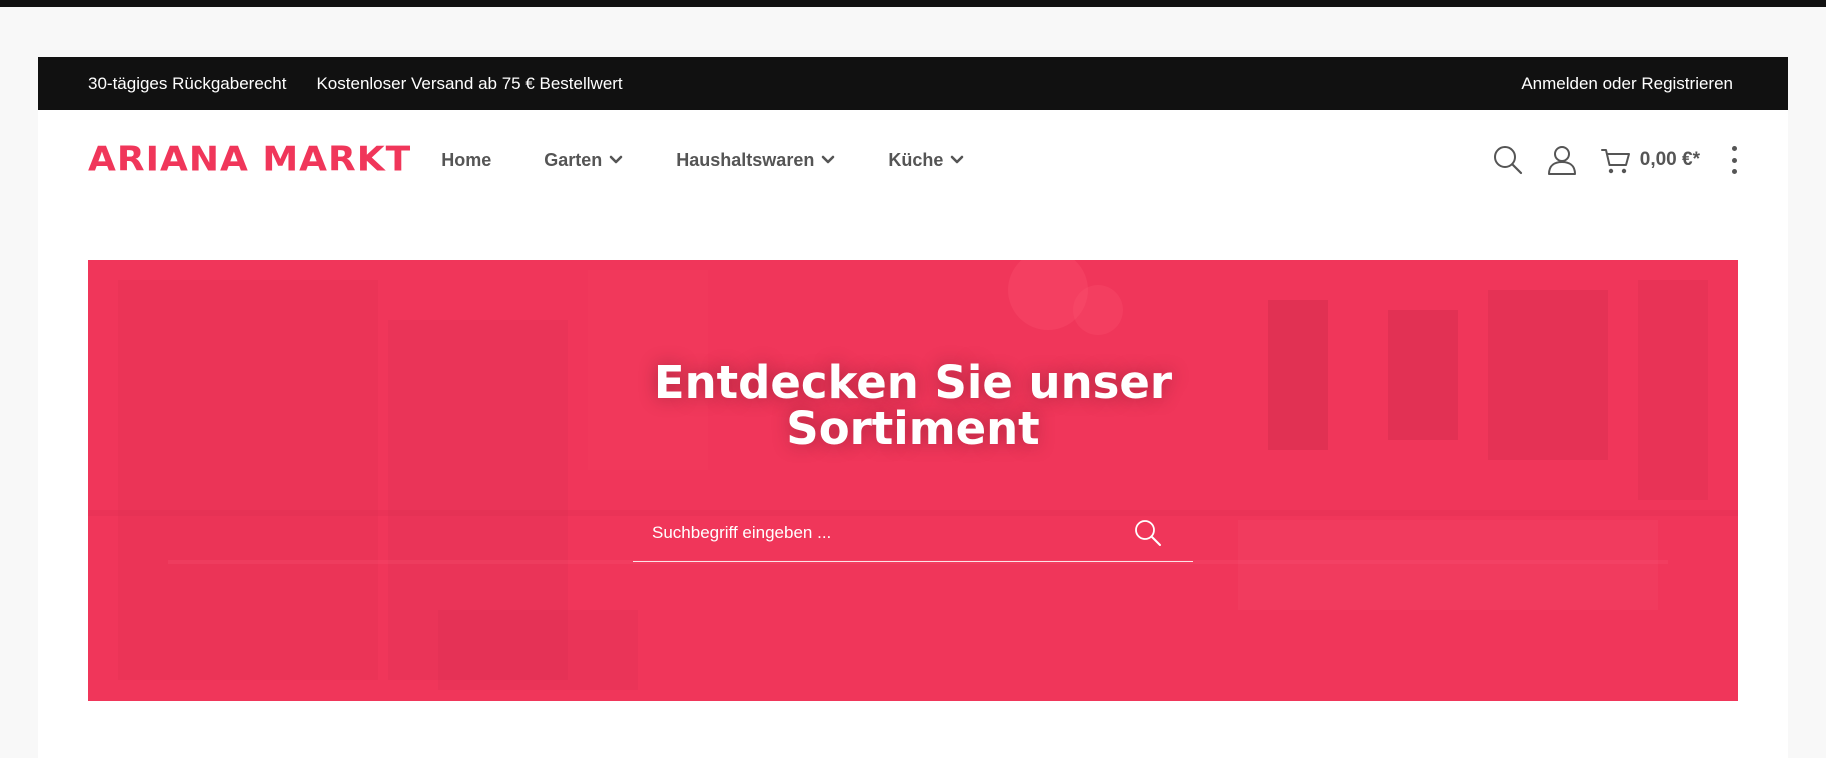 This screenshot has height=758, width=1826. I want to click on nav-item-haushaltswaren: Haushaltswaren, so click(755, 160).